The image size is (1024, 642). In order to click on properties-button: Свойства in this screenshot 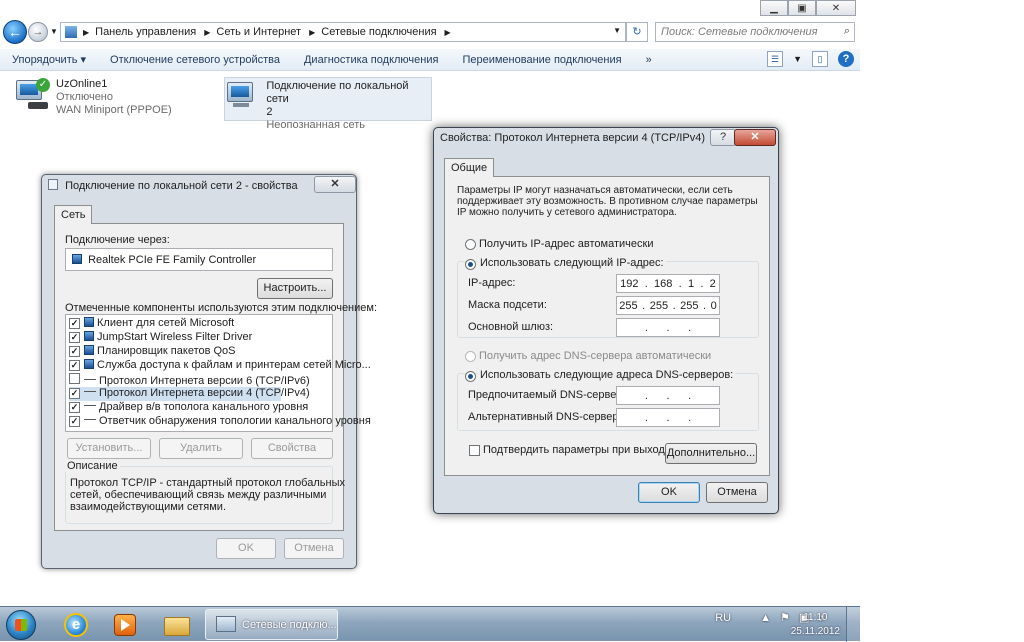, I will do `click(292, 448)`.